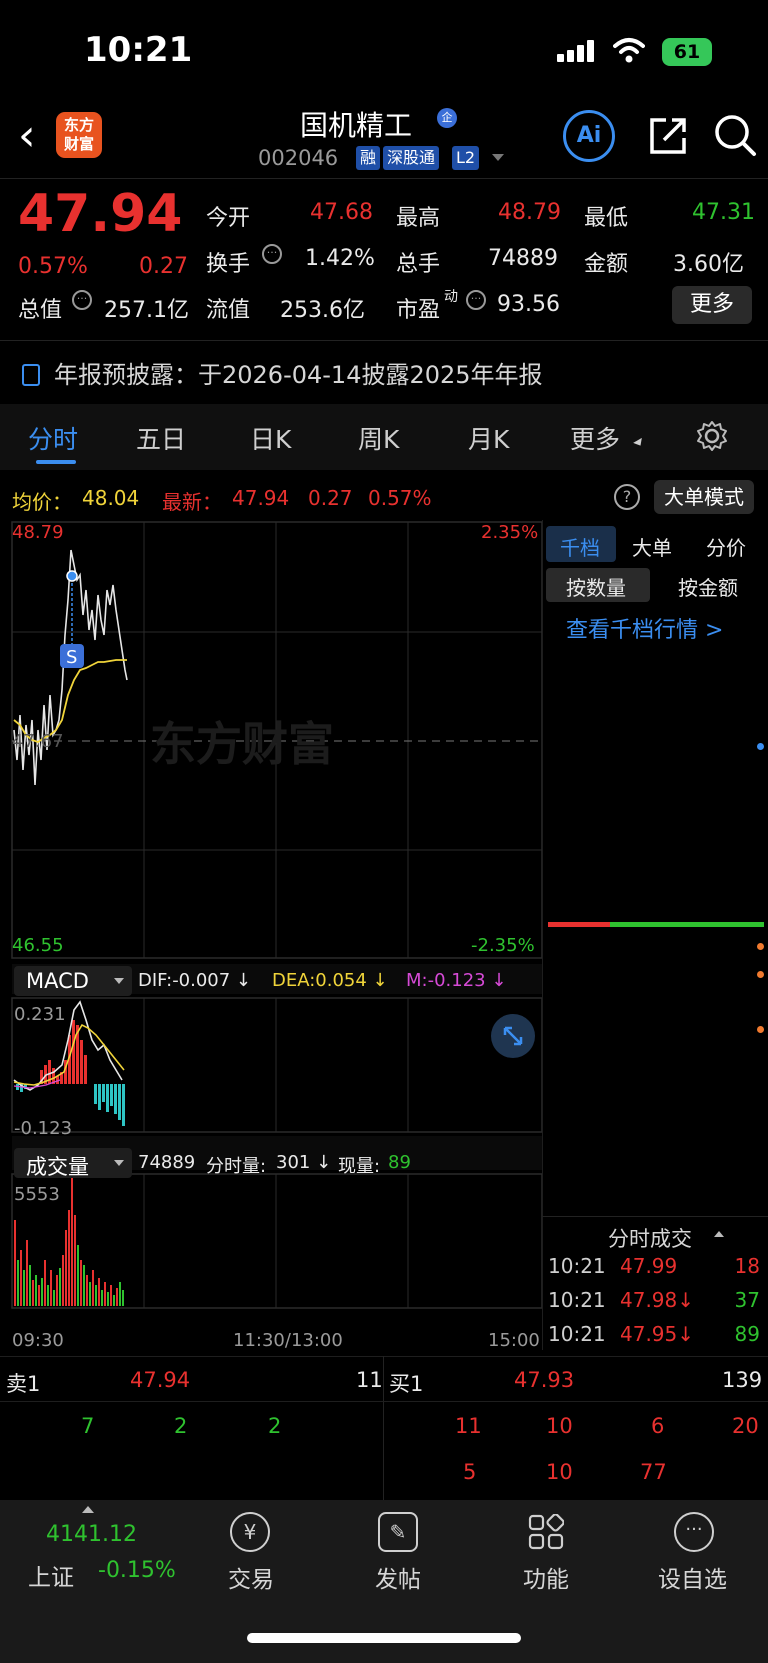 The height and width of the screenshot is (1663, 768). Describe the element at coordinates (652, 546) in the screenshot. I see `tab-big-order: 大单` at that location.